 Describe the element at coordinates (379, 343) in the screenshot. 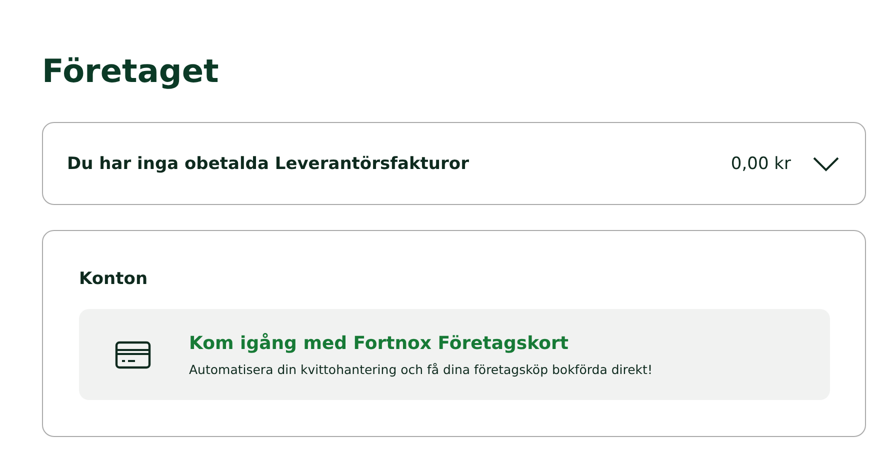

I see `promo-title: Kom igång med Fortnox Företagskort` at that location.